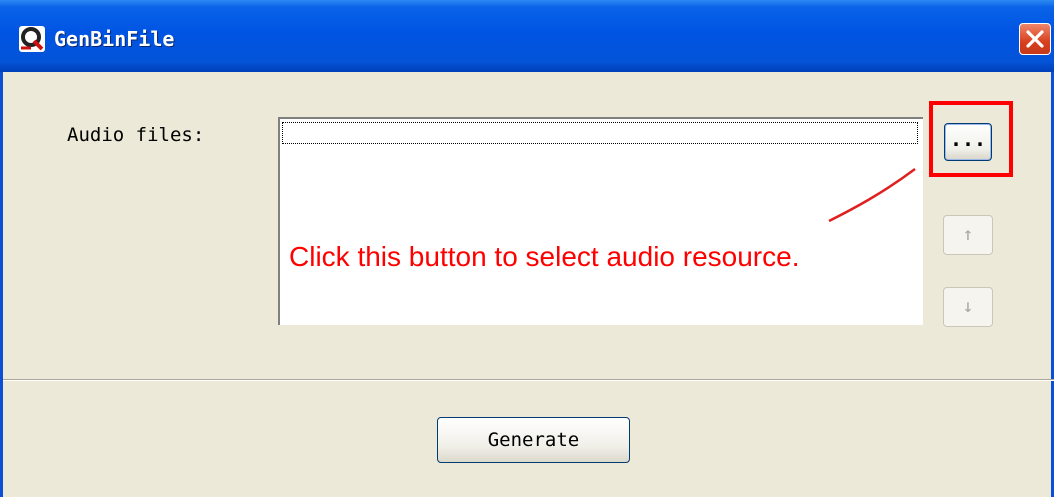  What do you see at coordinates (600, 133) in the screenshot?
I see `list-focus-row` at bounding box center [600, 133].